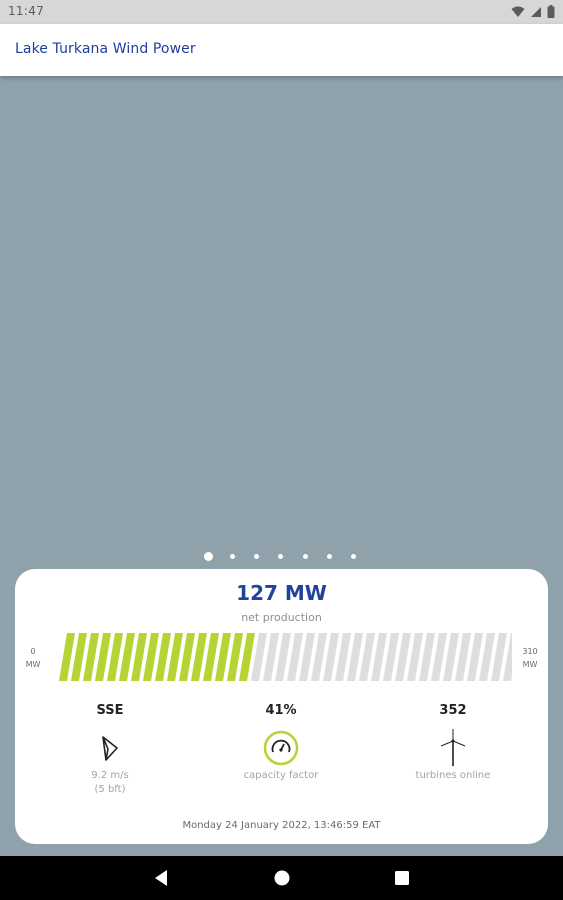  I want to click on scale-min-unit: MW, so click(33, 664).